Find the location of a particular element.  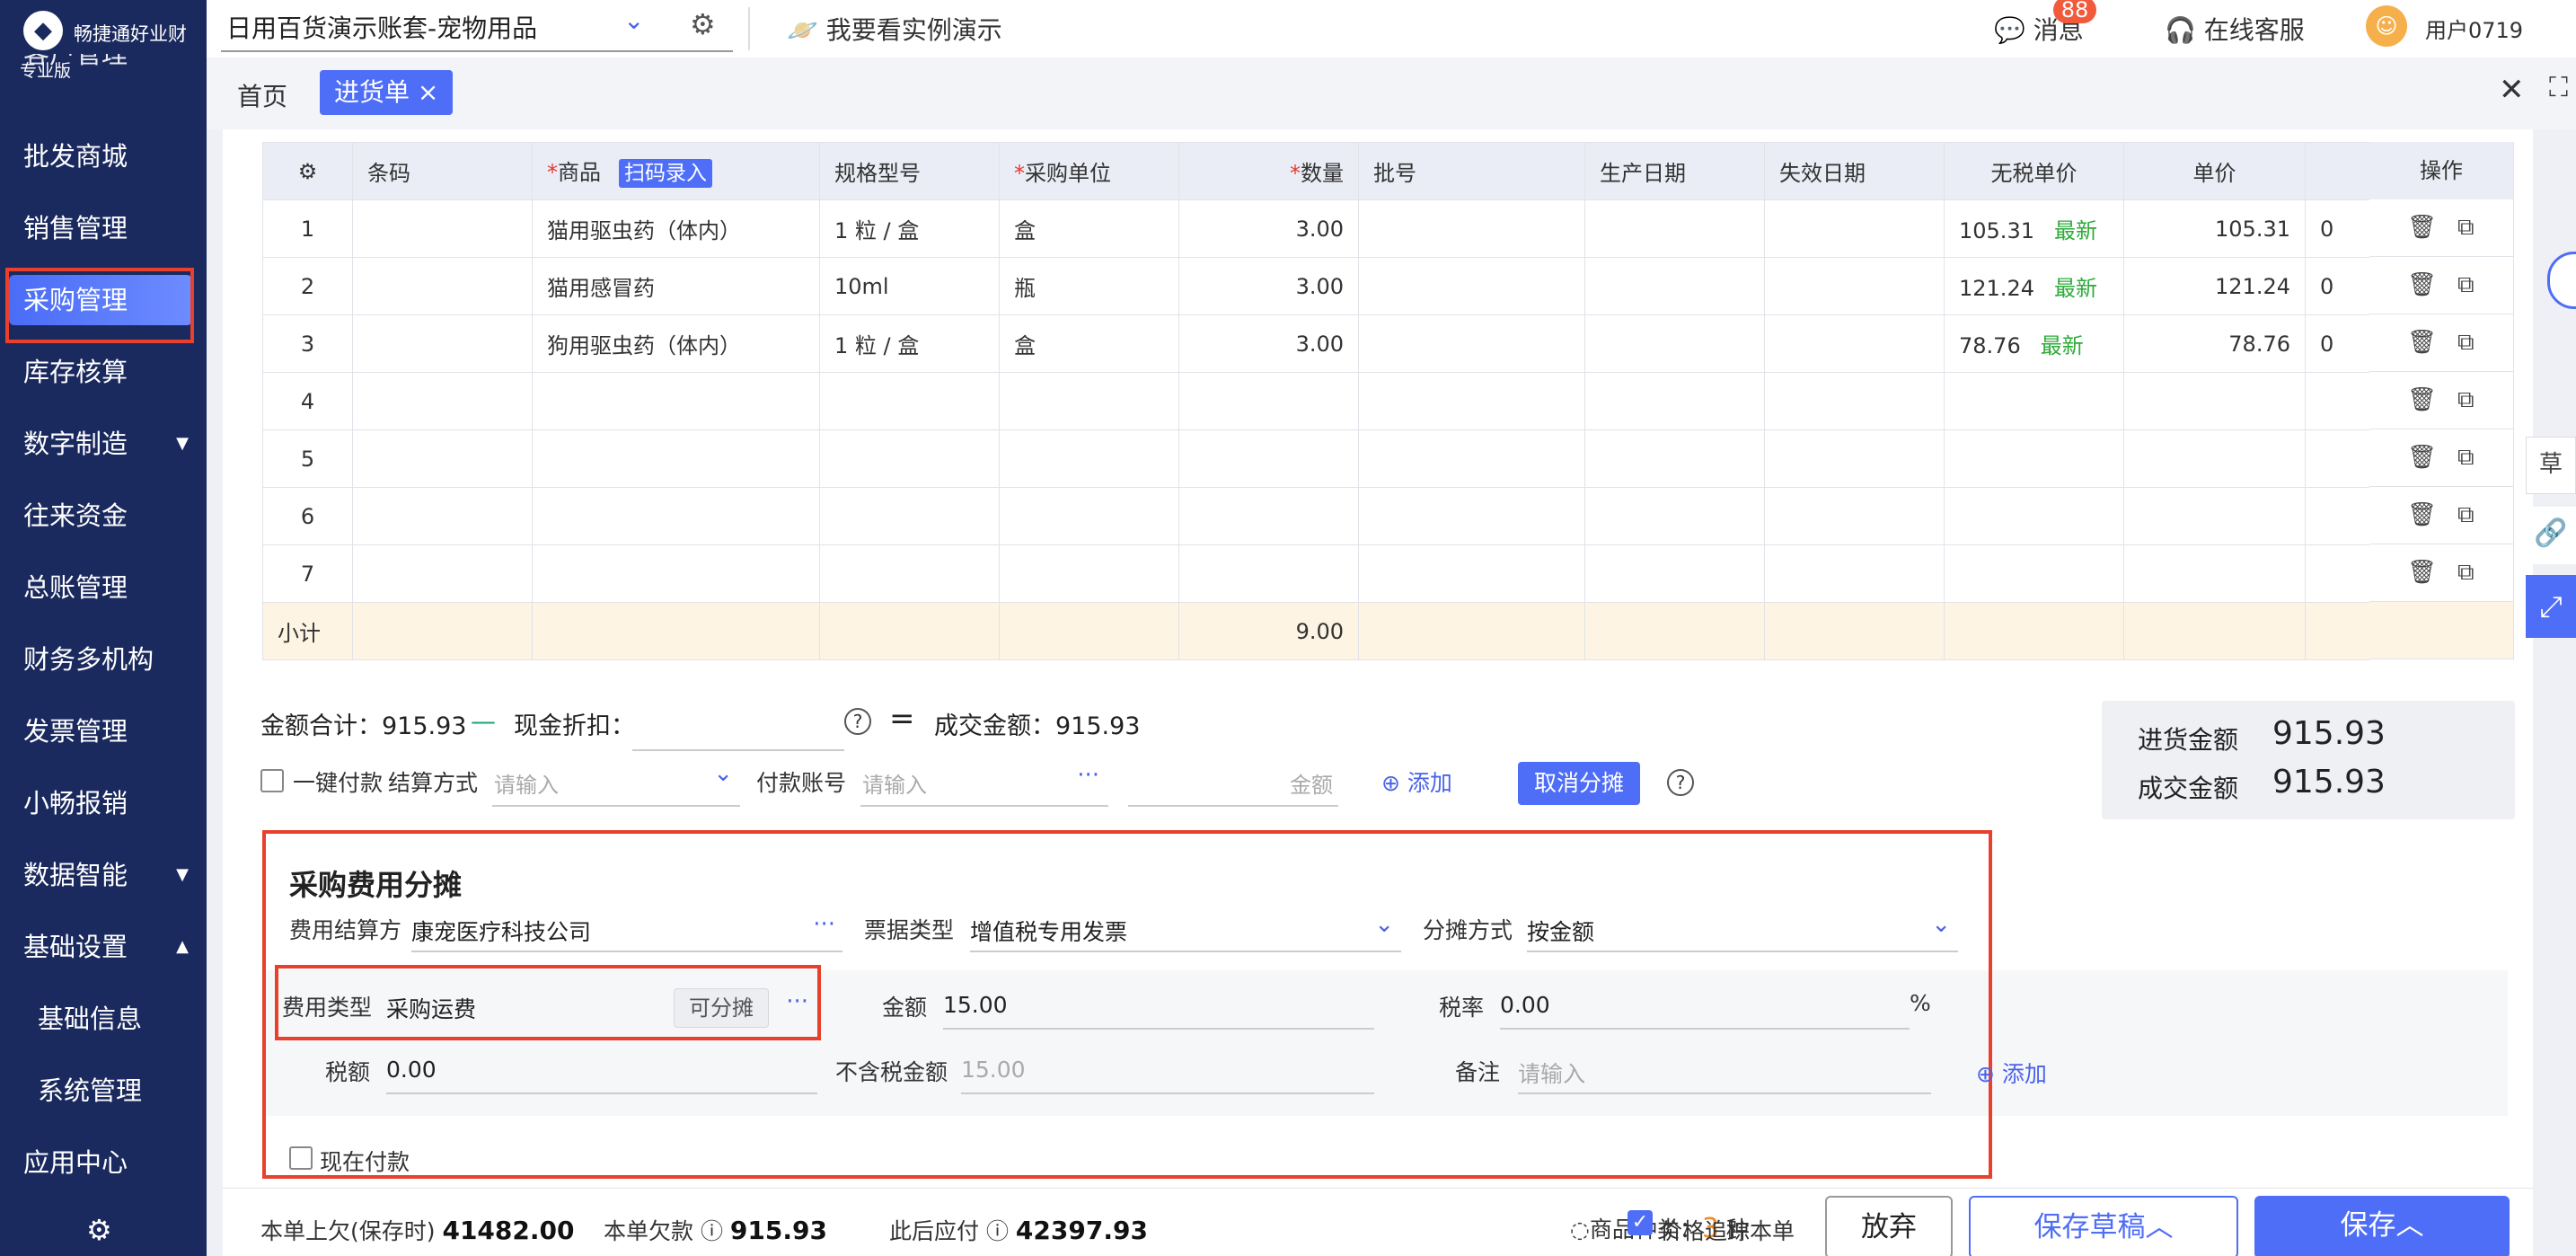

gear-icon: ⚙ is located at coordinates (703, 24).